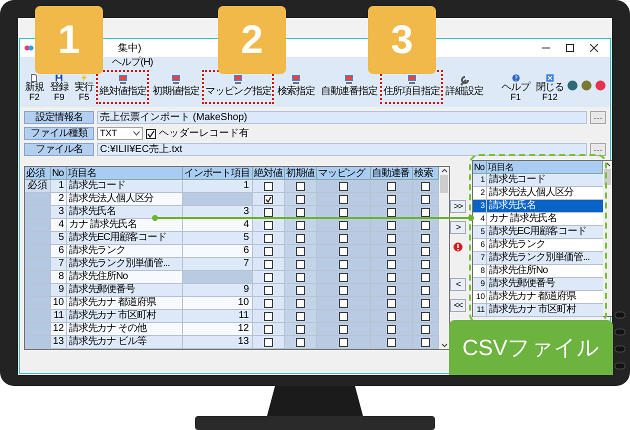 This screenshot has height=430, width=630. What do you see at coordinates (175, 87) in the screenshot?
I see `toolbar-button: 初期値指定` at bounding box center [175, 87].